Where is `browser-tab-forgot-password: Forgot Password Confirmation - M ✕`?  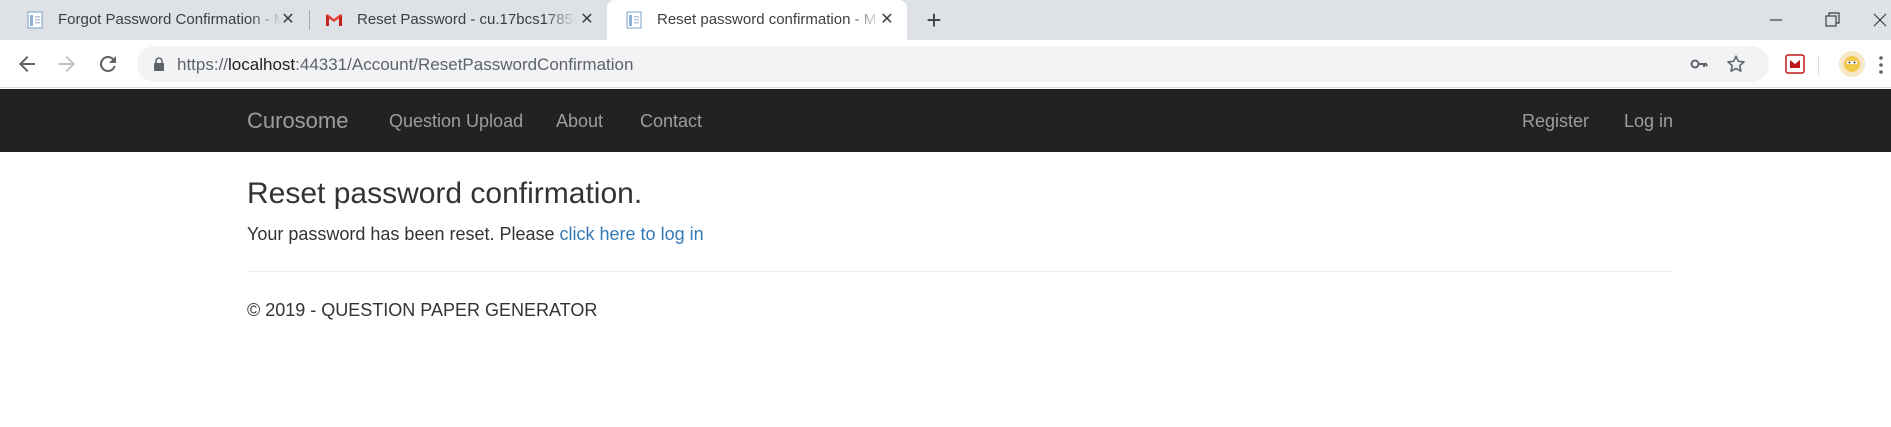 browser-tab-forgot-password: Forgot Password Confirmation - M ✕ is located at coordinates (158, 20).